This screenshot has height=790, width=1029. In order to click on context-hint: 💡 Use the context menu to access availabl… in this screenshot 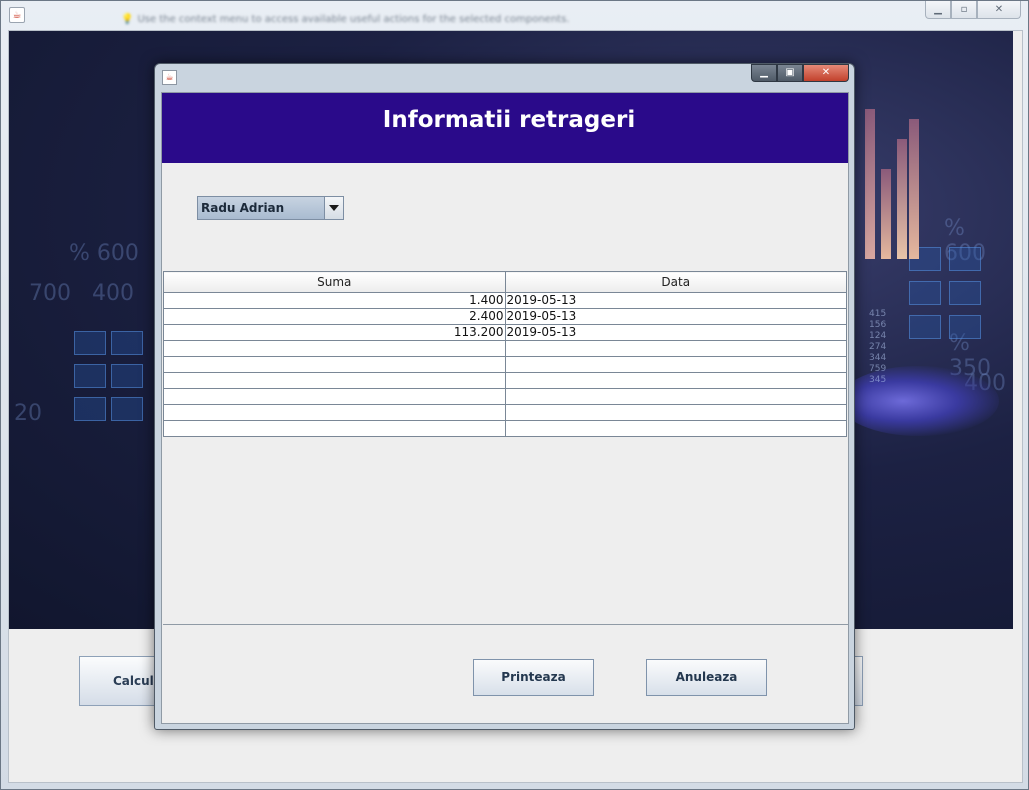, I will do `click(345, 19)`.